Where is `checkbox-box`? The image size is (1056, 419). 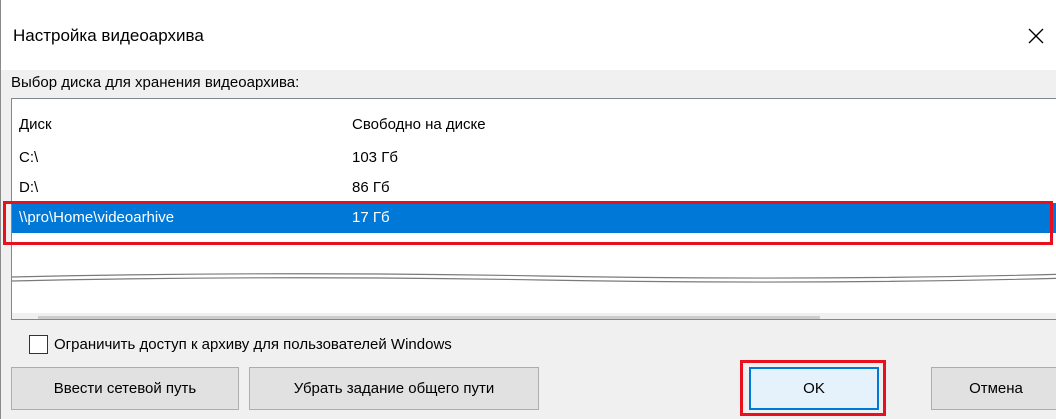
checkbox-box is located at coordinates (38, 344).